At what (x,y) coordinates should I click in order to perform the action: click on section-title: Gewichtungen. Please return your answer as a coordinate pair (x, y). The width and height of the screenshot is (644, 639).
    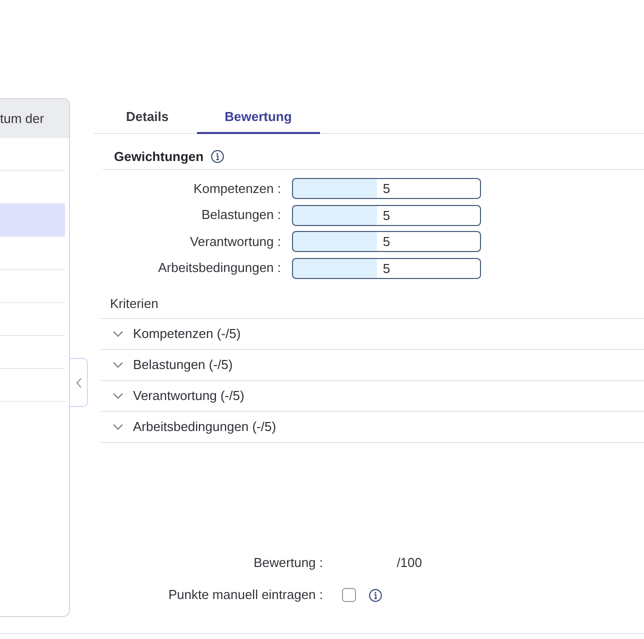
    Looking at the image, I should click on (159, 157).